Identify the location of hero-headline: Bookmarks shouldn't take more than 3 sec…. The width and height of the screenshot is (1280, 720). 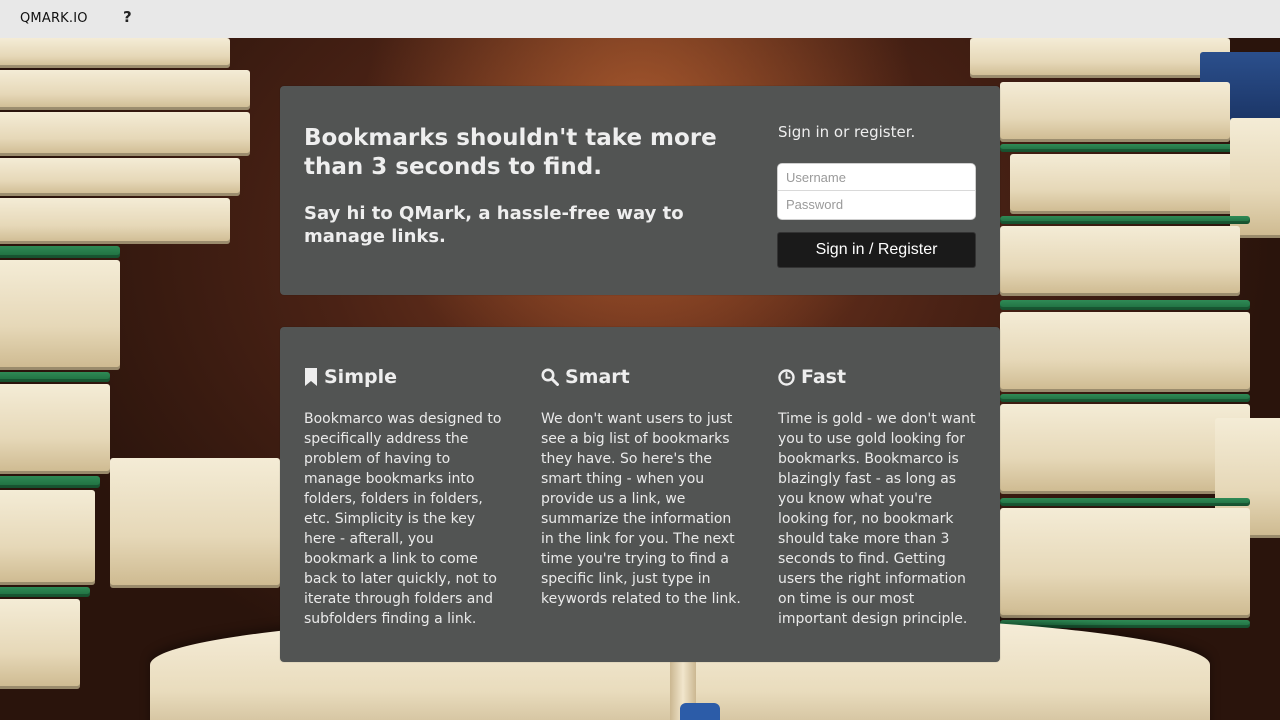
(510, 152).